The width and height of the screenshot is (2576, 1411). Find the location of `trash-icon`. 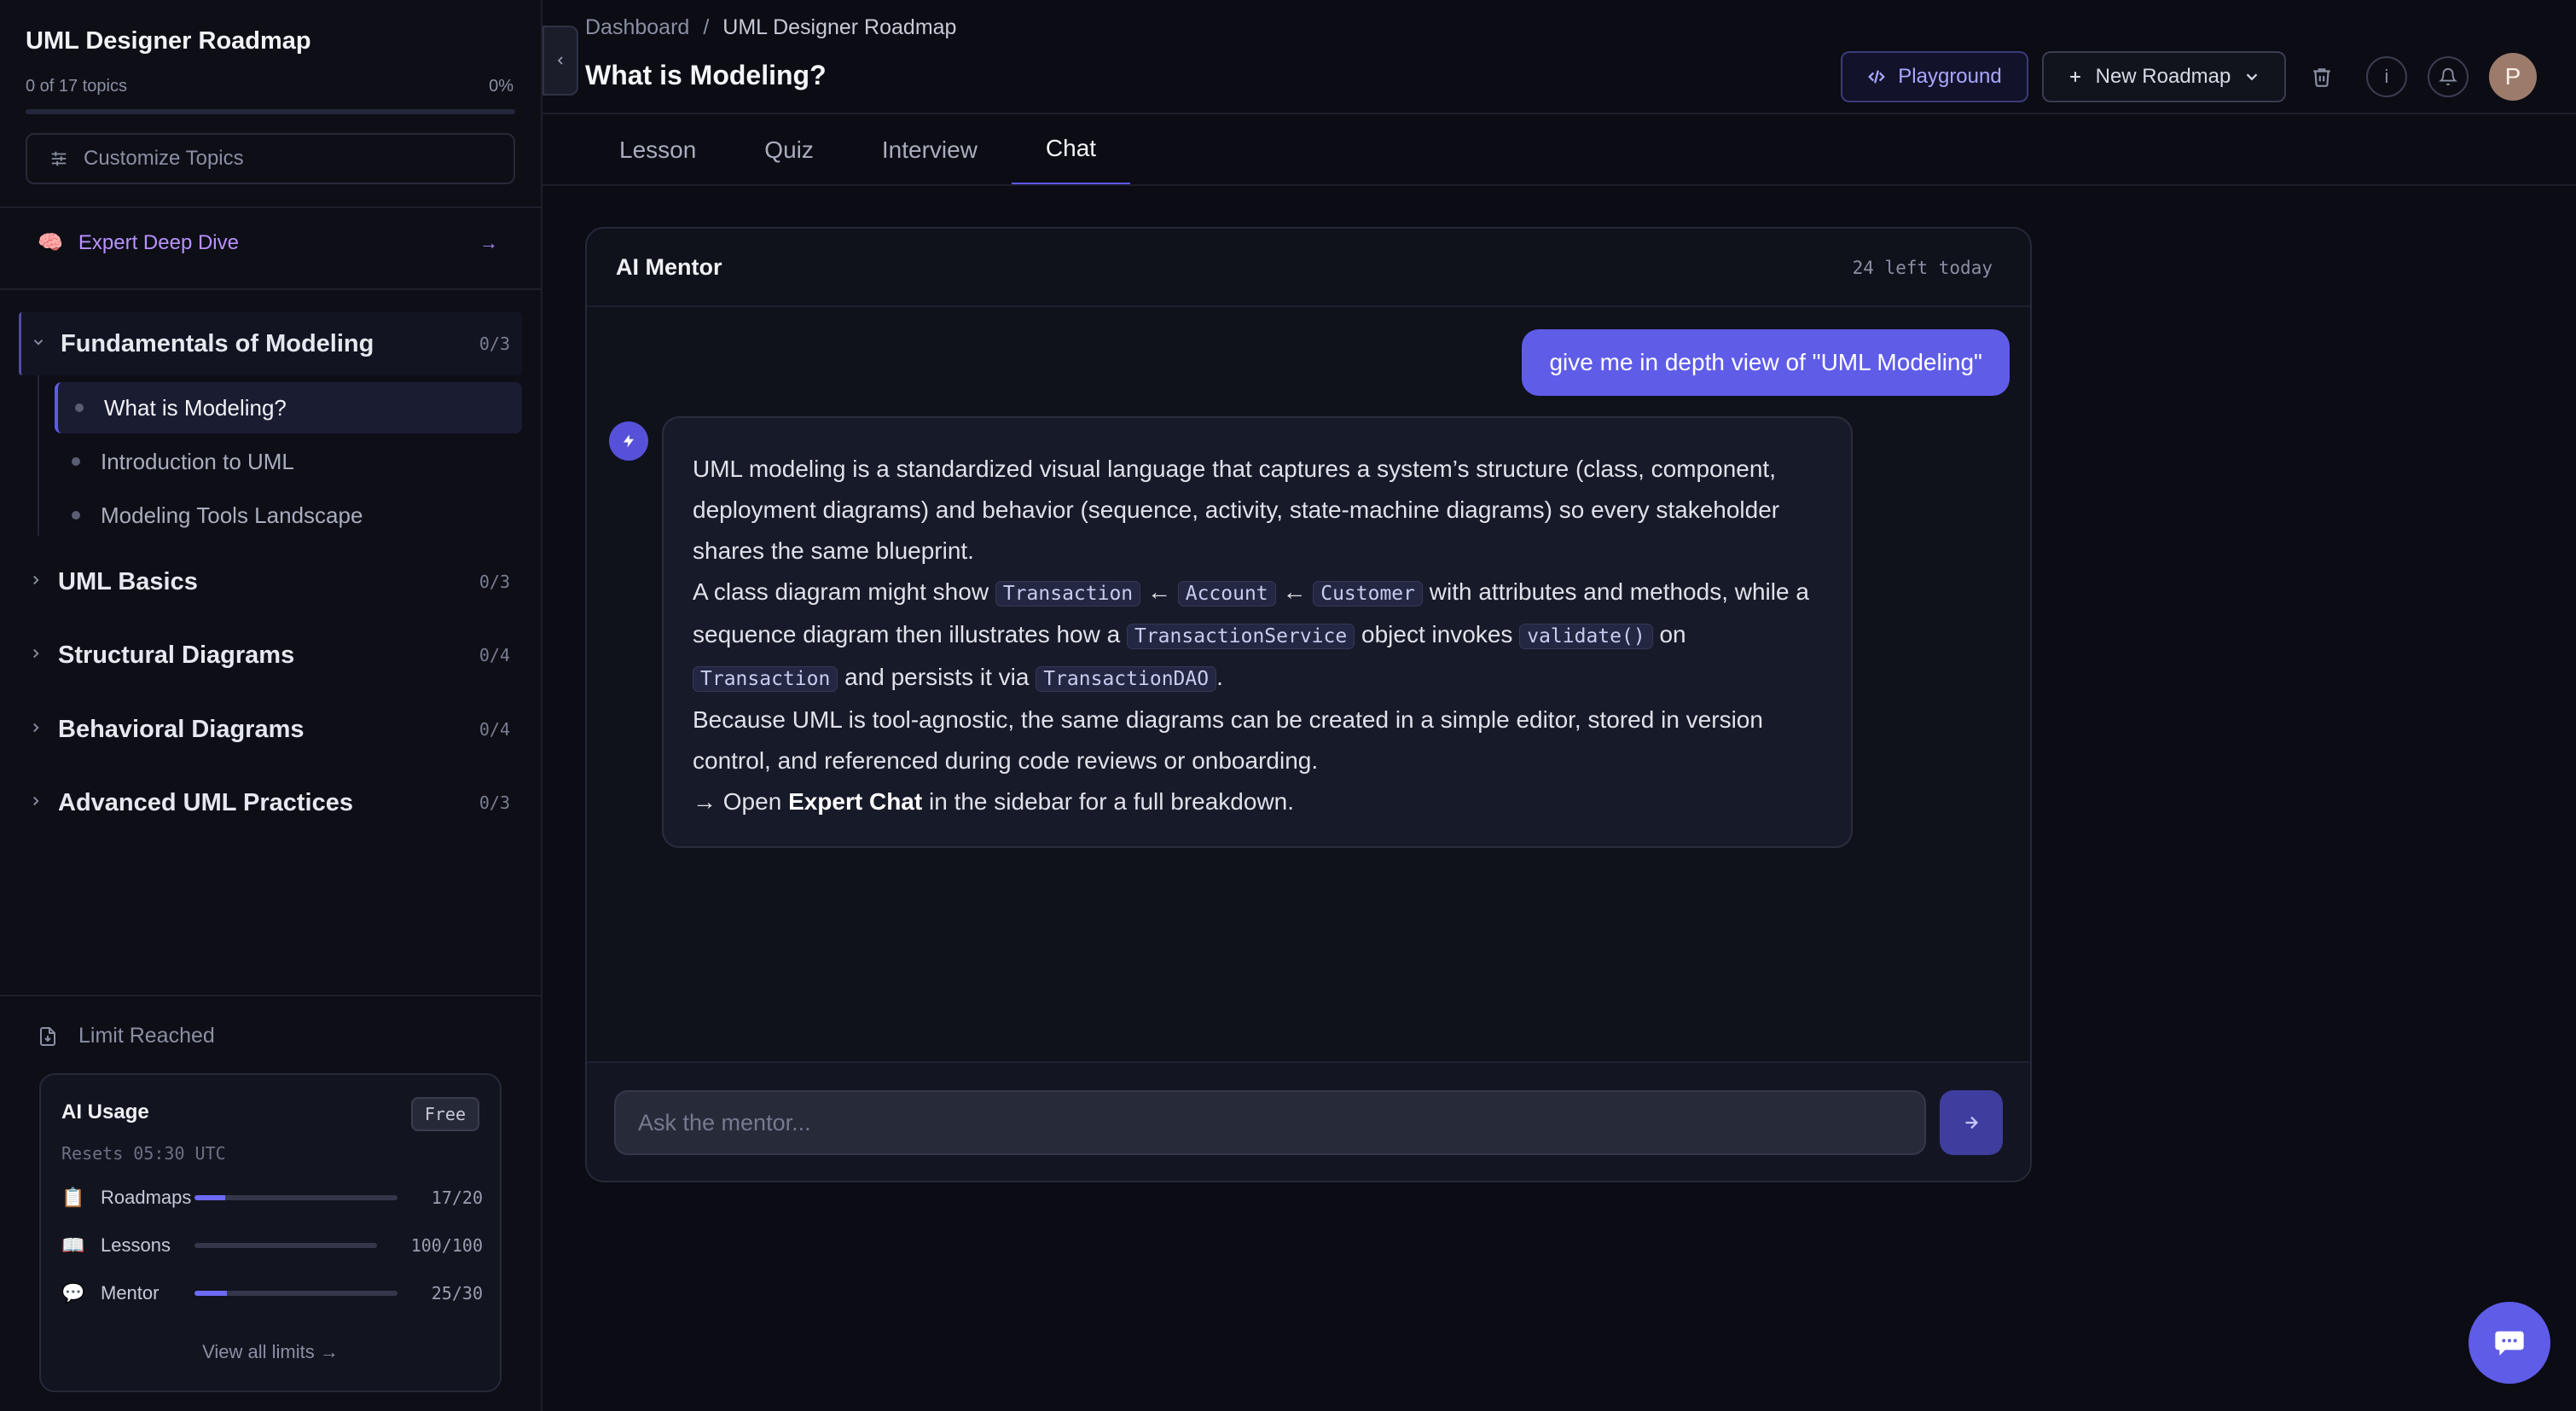

trash-icon is located at coordinates (2321, 77).